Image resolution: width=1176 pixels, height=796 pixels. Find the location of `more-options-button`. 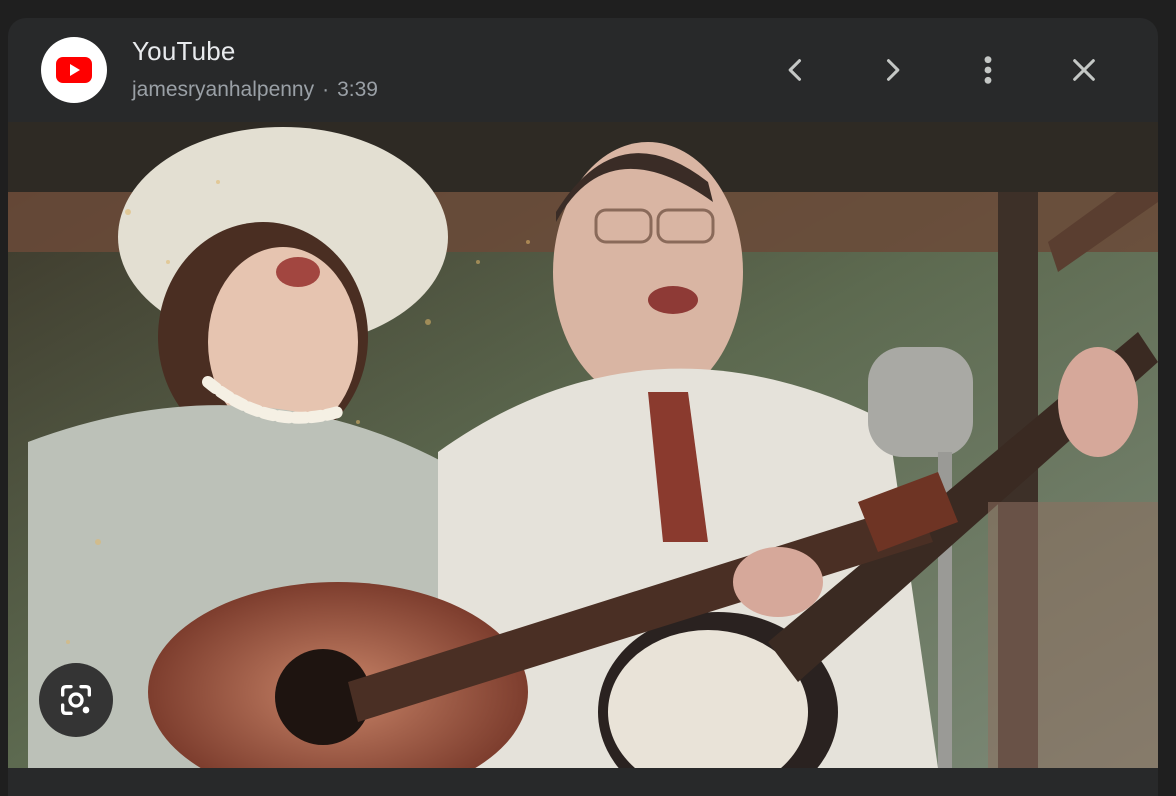

more-options-button is located at coordinates (988, 70).